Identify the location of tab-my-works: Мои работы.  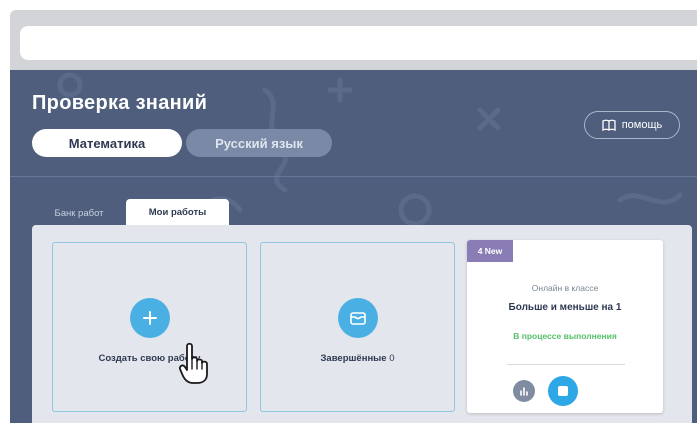
(177, 212).